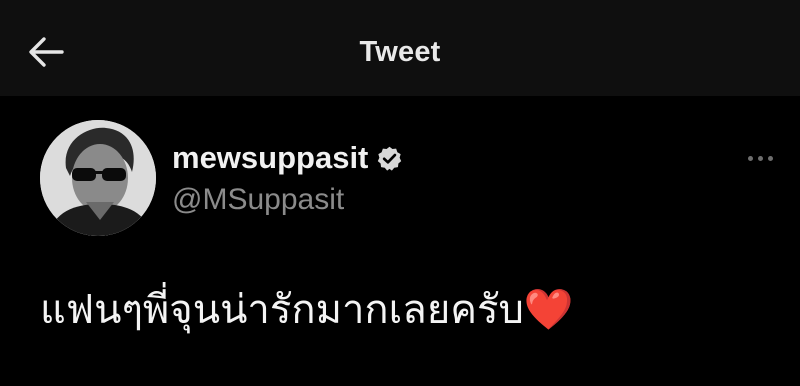 The height and width of the screenshot is (386, 800). Describe the element at coordinates (390, 158) in the screenshot. I see `verified-badge-icon` at that location.